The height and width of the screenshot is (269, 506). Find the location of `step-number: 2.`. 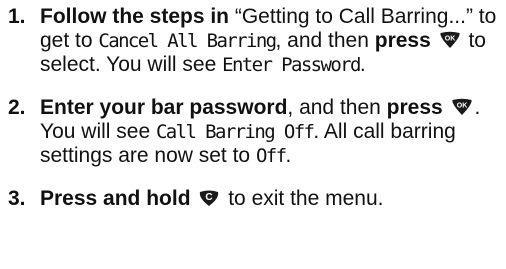

step-number: 2. is located at coordinates (17, 107).